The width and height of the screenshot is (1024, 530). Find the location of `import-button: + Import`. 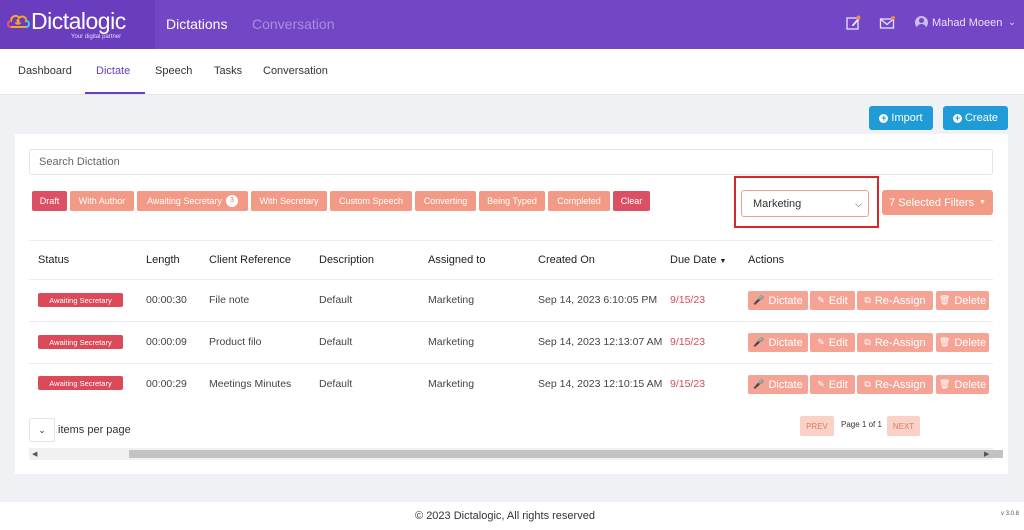

import-button: + Import is located at coordinates (901, 118).